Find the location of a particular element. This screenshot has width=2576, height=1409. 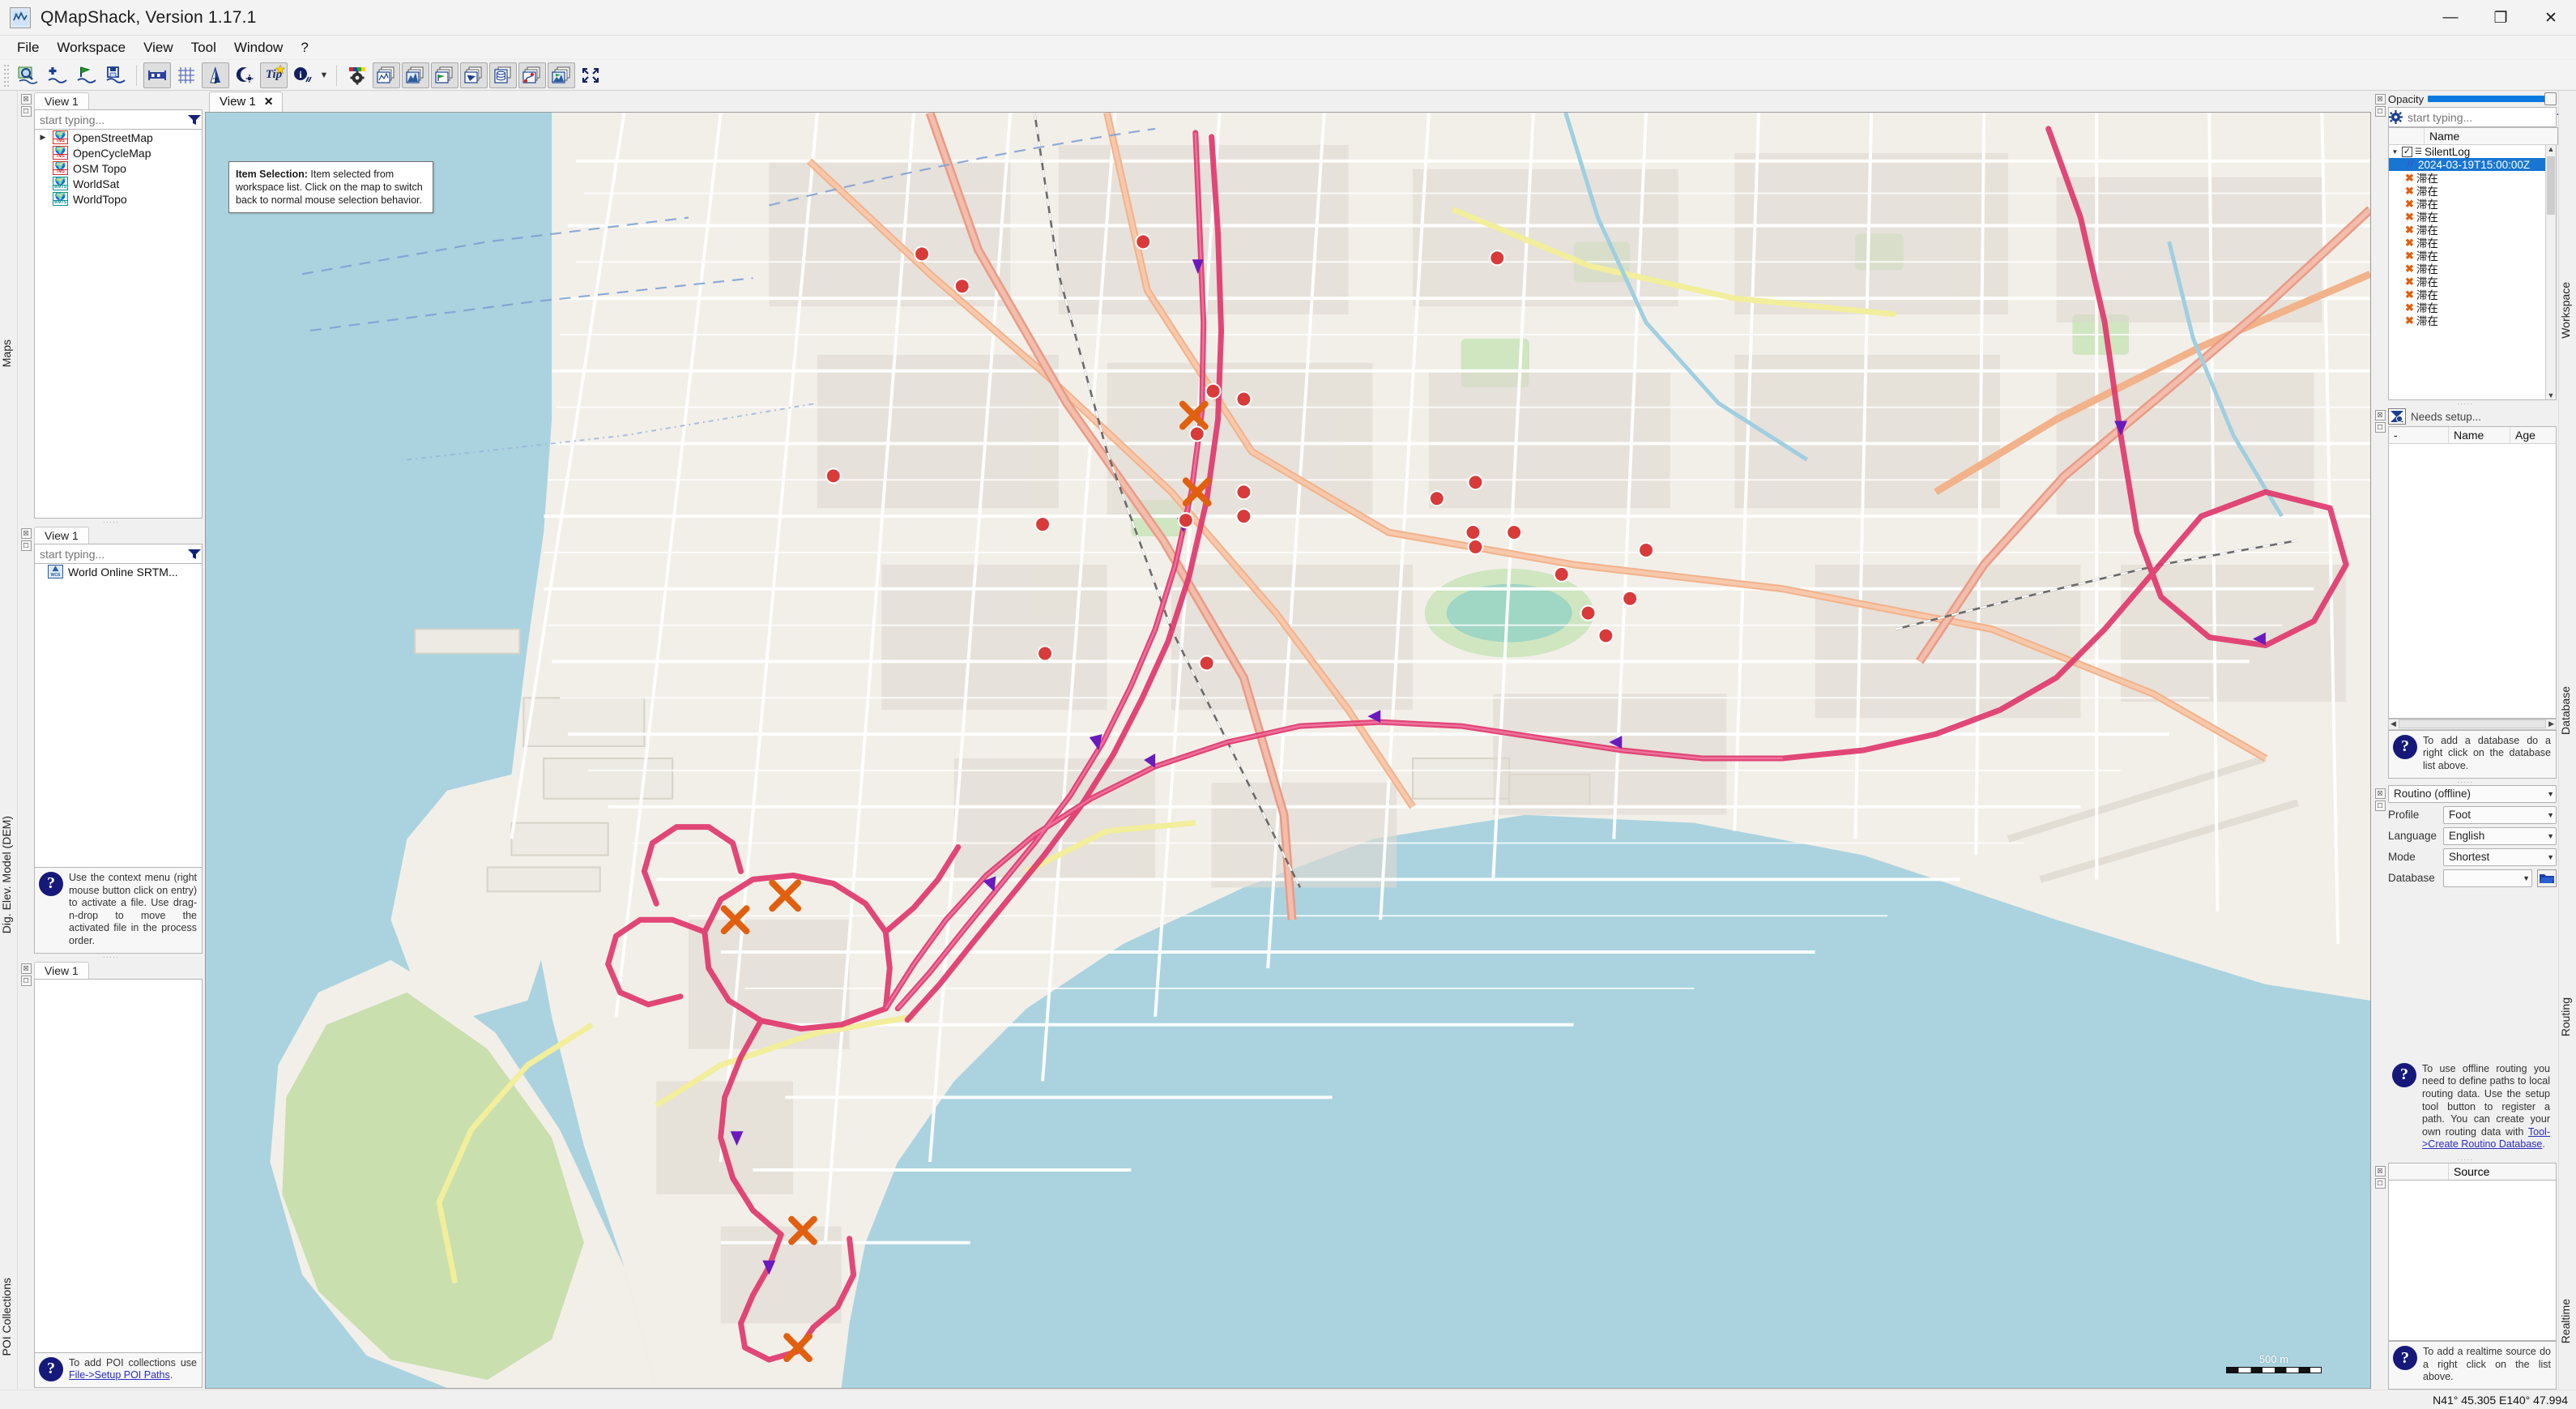

right-splitter-2: ····· is located at coordinates (2465, 782).